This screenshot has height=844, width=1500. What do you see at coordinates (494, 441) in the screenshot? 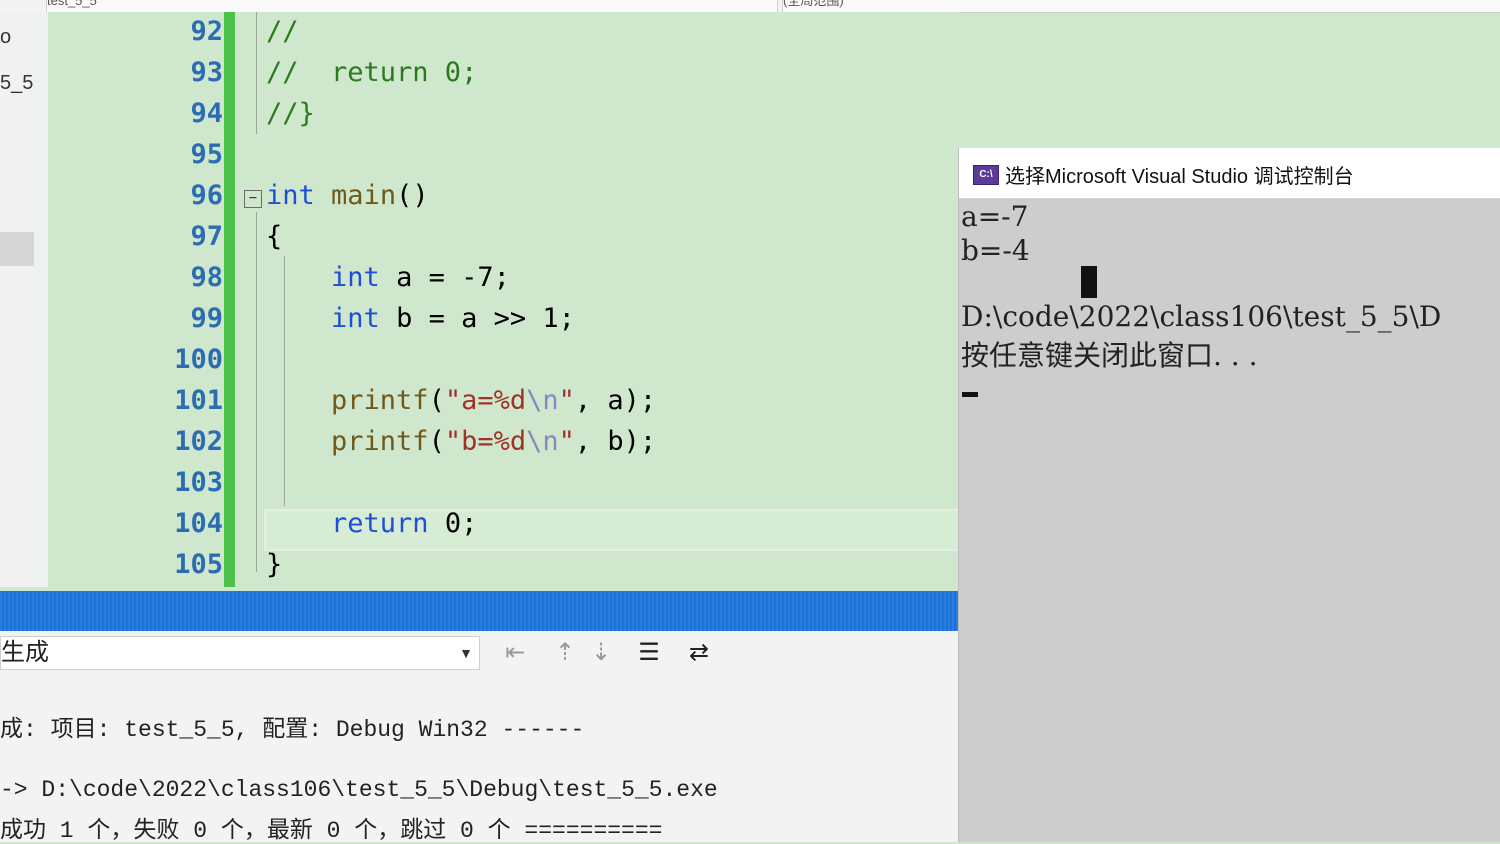
I see `code-line: printf("b=%d\n", b);` at bounding box center [494, 441].